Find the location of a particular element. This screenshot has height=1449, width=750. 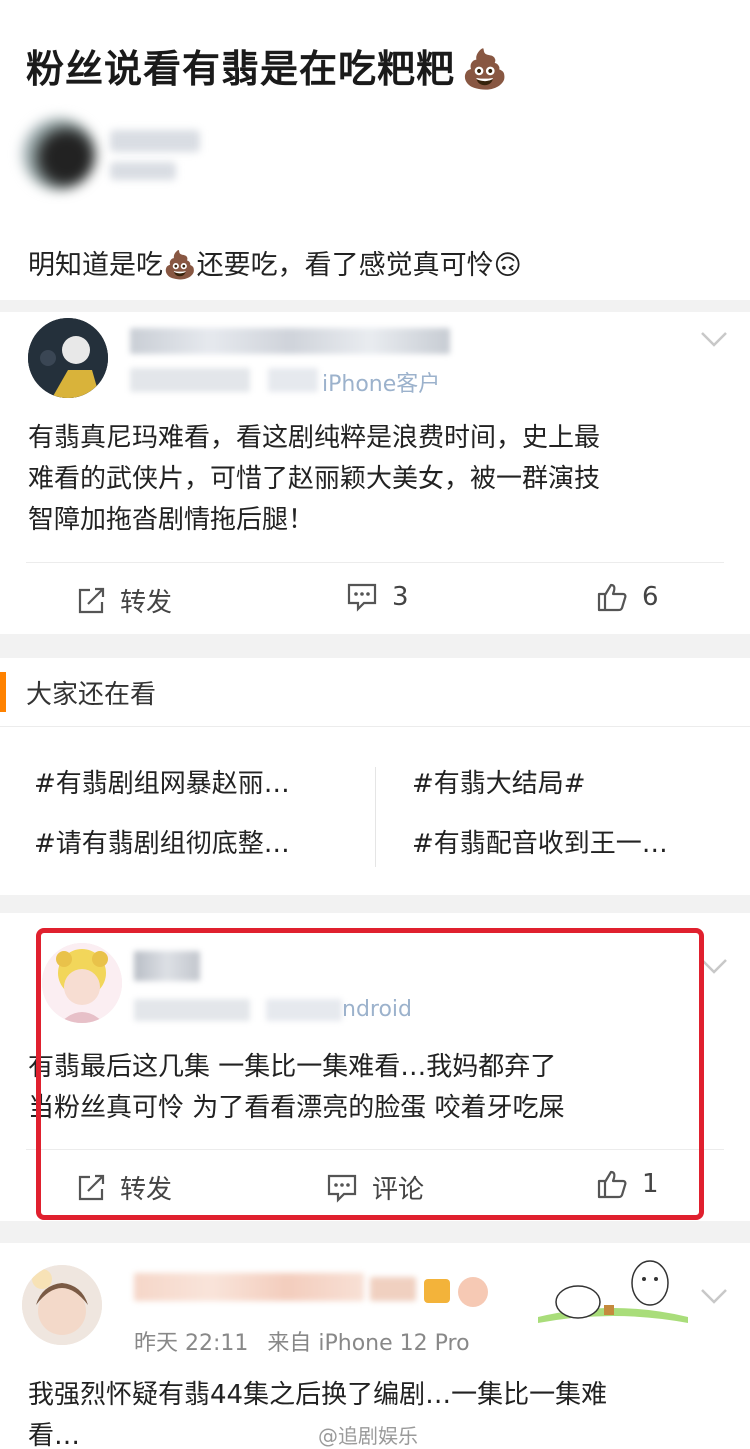

post-body: 明知道是吃💩还要吃，看了感觉真可怜🙃 is located at coordinates (275, 265).